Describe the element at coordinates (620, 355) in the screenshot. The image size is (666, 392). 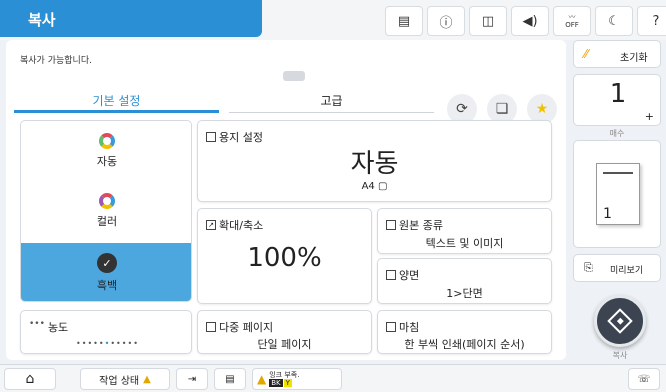
I see `start-label: 복사` at that location.